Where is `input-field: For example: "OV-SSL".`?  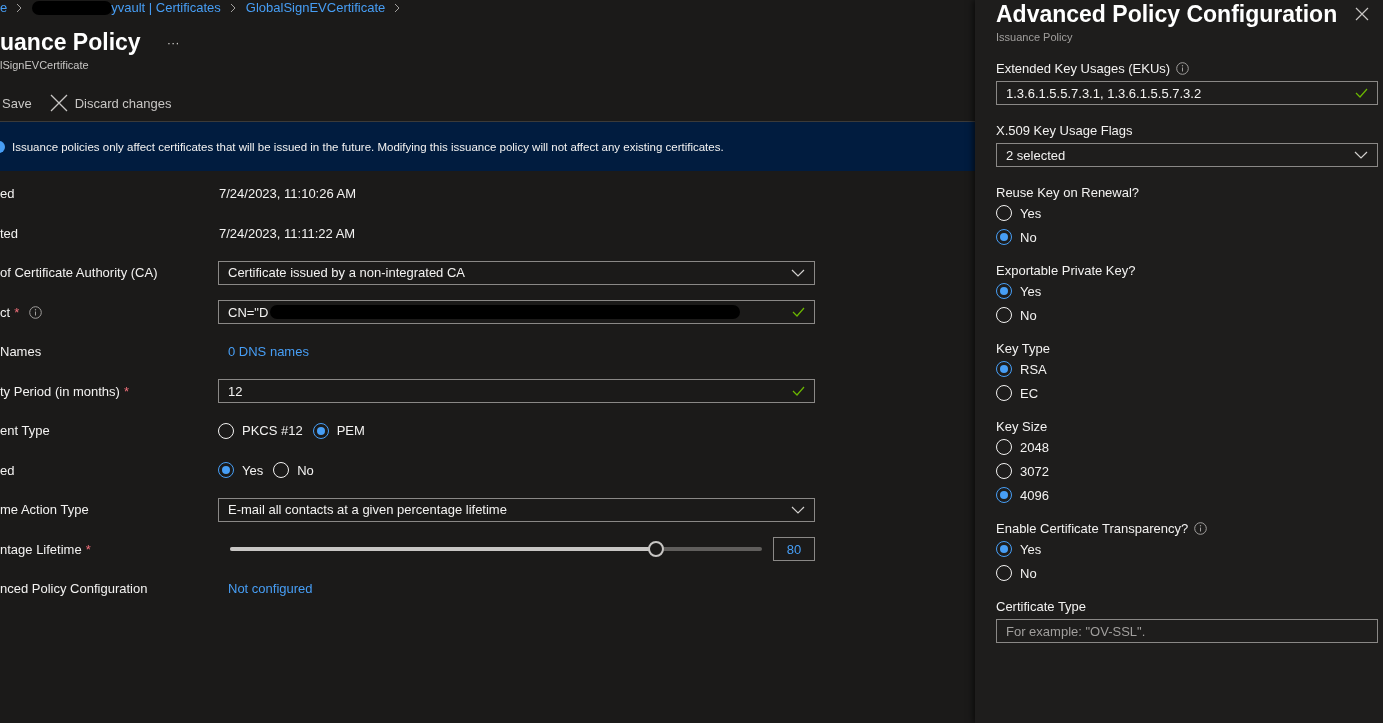 input-field: For example: "OV-SSL". is located at coordinates (1187, 631).